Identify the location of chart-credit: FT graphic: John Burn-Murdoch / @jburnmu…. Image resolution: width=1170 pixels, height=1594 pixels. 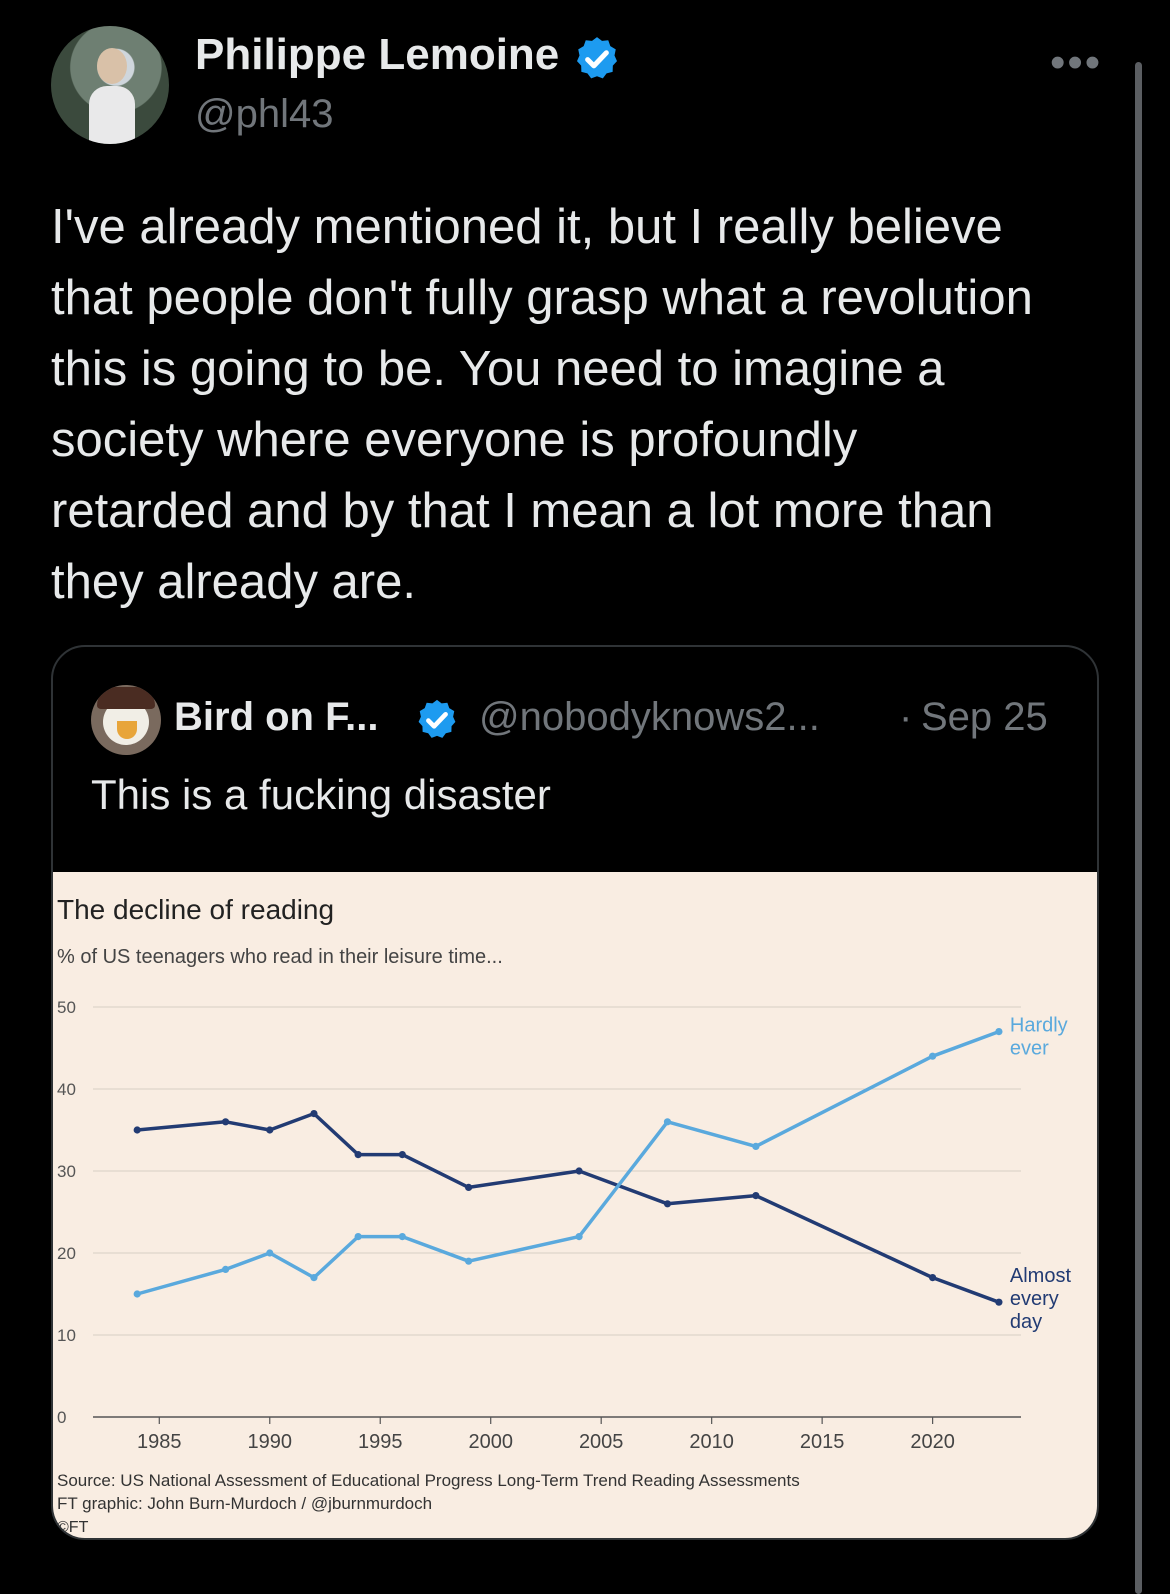
(244, 1503).